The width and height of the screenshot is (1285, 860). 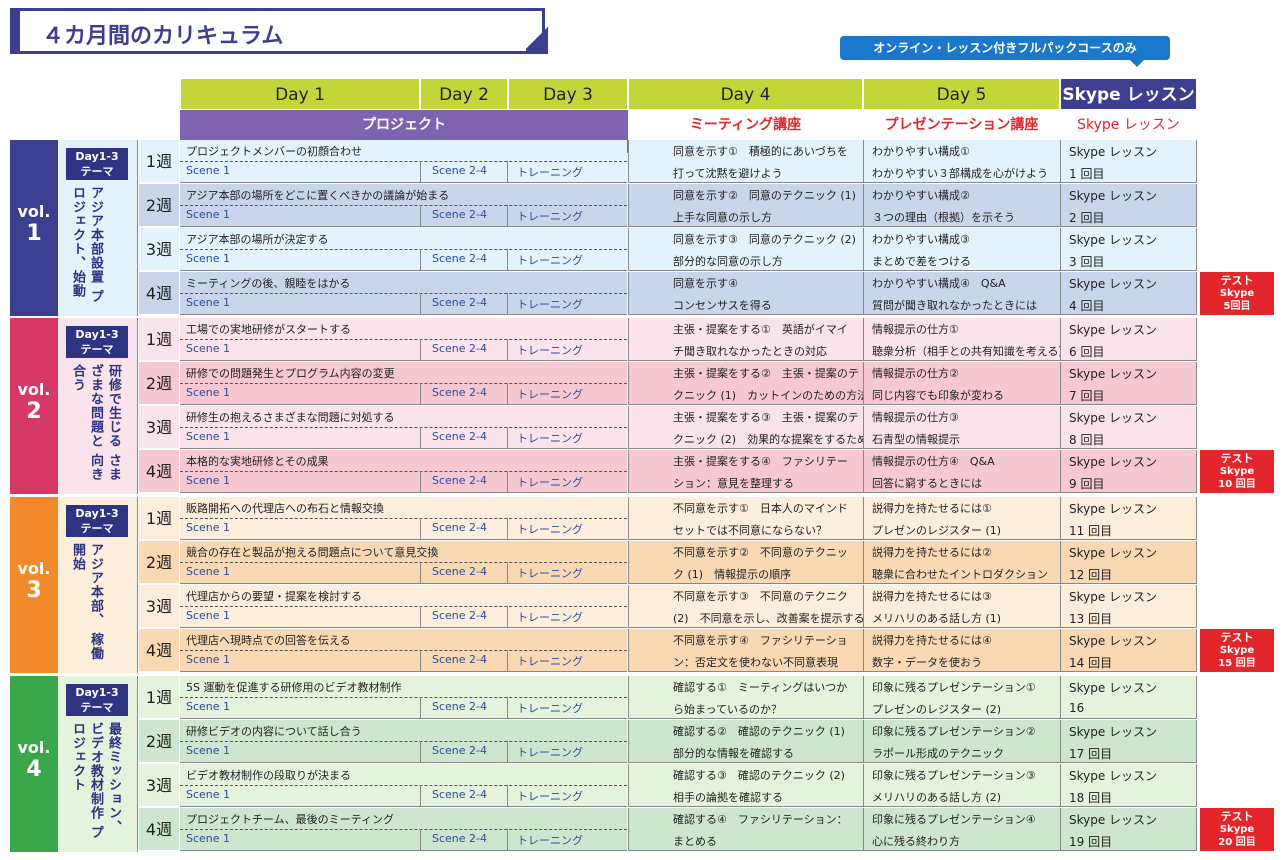 What do you see at coordinates (961, 161) in the screenshot?
I see `day5-cell: わかりやすい構成① わかりやすい３部構成を心がけよう` at bounding box center [961, 161].